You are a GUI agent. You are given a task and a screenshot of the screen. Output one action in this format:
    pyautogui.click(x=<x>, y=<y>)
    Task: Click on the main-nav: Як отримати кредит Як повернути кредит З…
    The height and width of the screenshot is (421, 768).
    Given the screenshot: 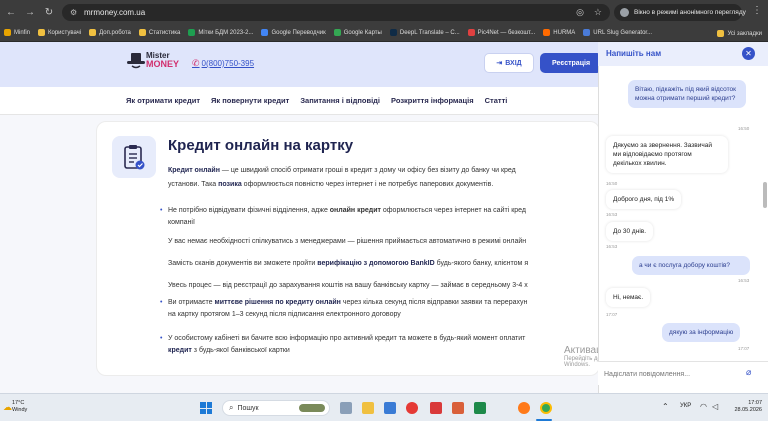 What is the action you would take?
    pyautogui.click(x=299, y=101)
    